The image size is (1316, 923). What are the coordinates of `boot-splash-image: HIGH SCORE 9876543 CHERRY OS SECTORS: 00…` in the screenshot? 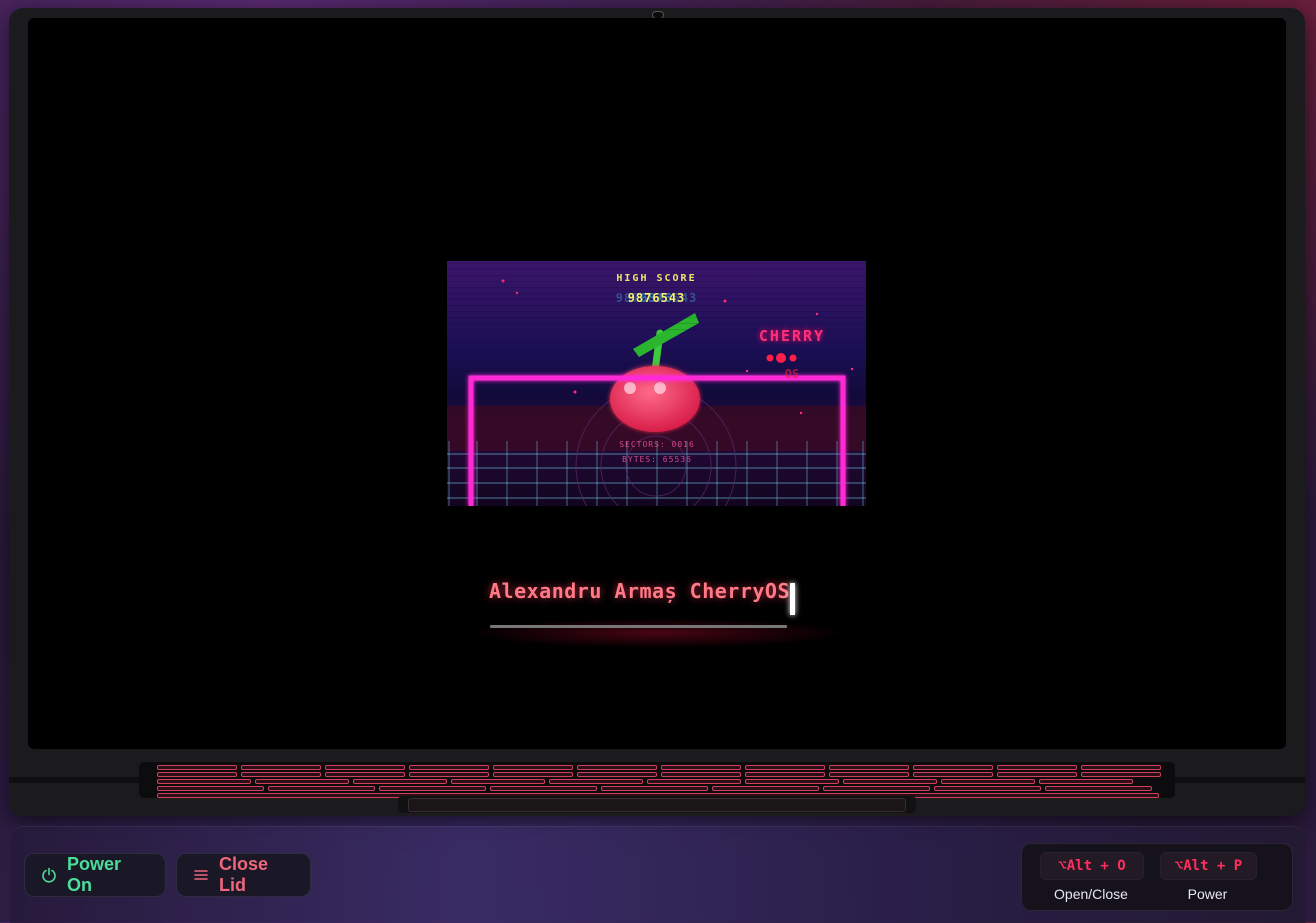 It's located at (656, 383).